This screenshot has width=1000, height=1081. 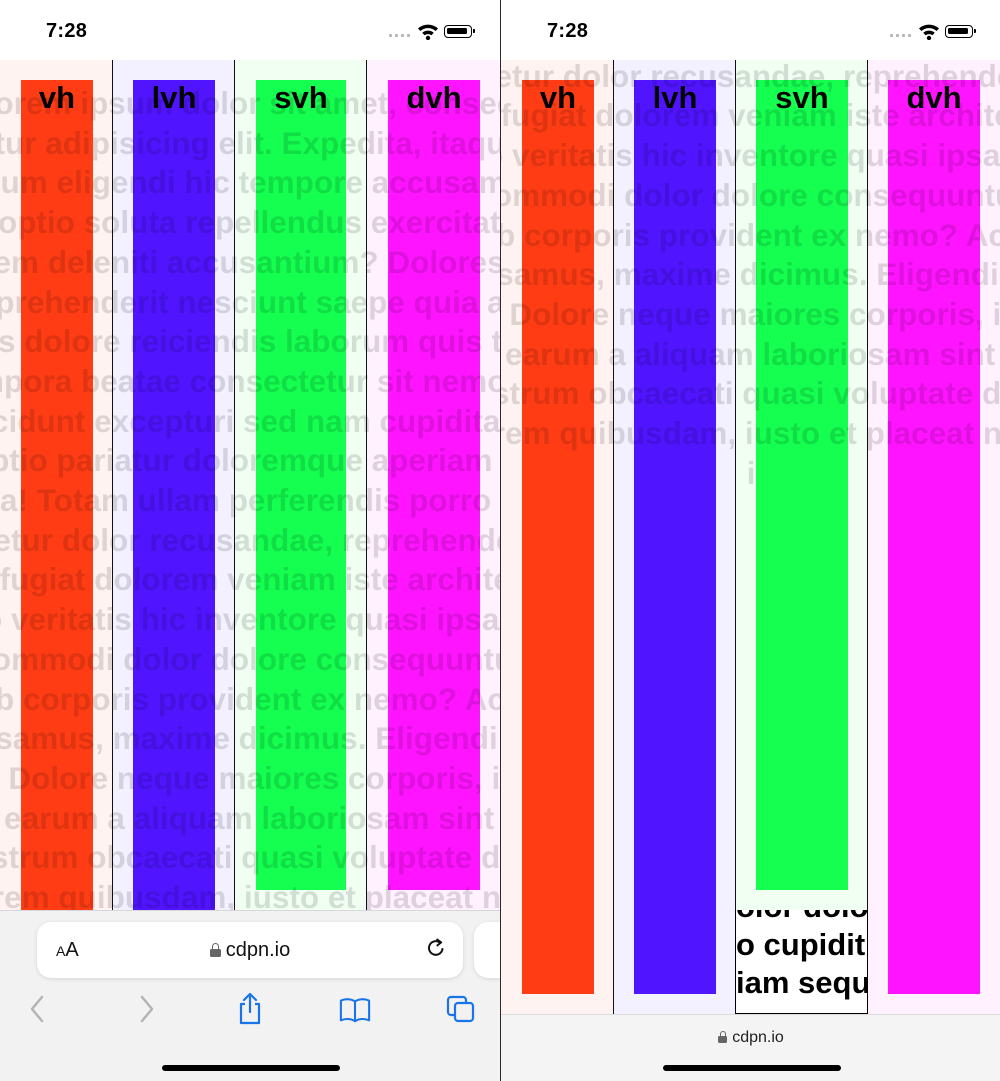 I want to click on reload-icon, so click(x=436, y=948).